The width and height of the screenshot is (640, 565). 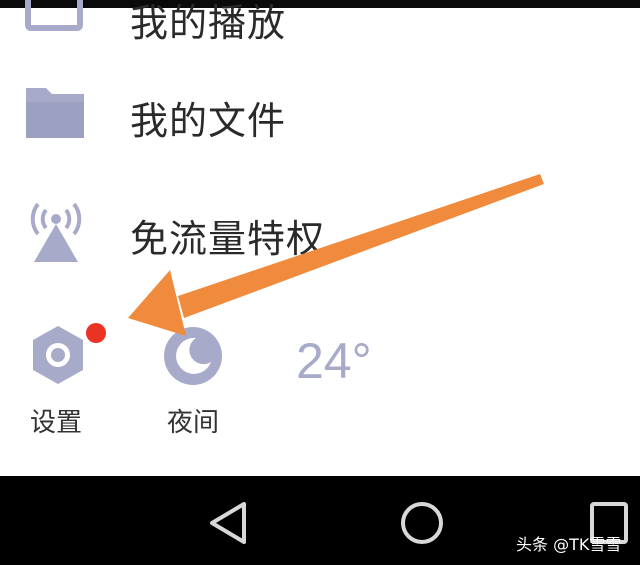 What do you see at coordinates (422, 523) in the screenshot?
I see `home-icon` at bounding box center [422, 523].